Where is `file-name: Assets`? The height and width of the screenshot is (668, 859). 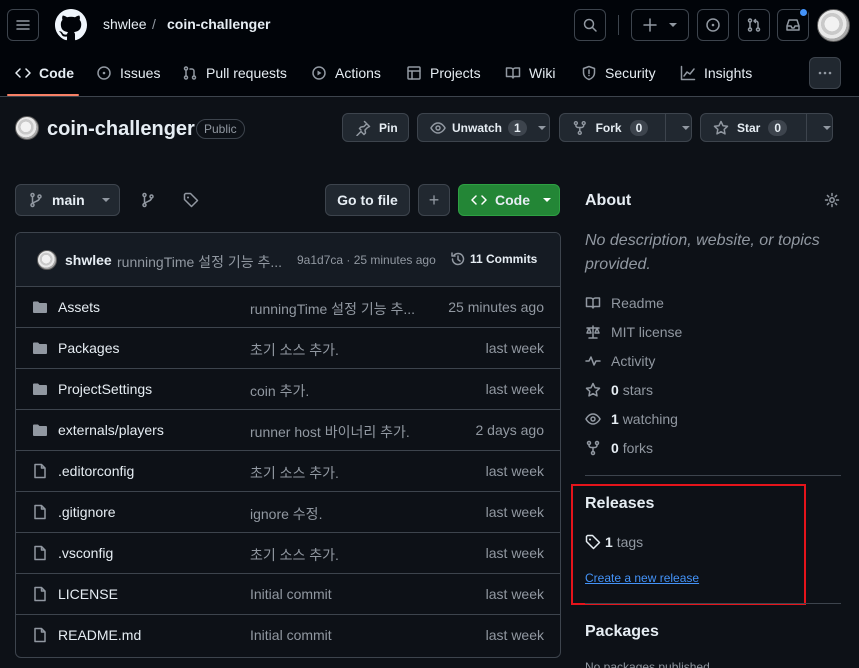
file-name: Assets is located at coordinates (79, 307).